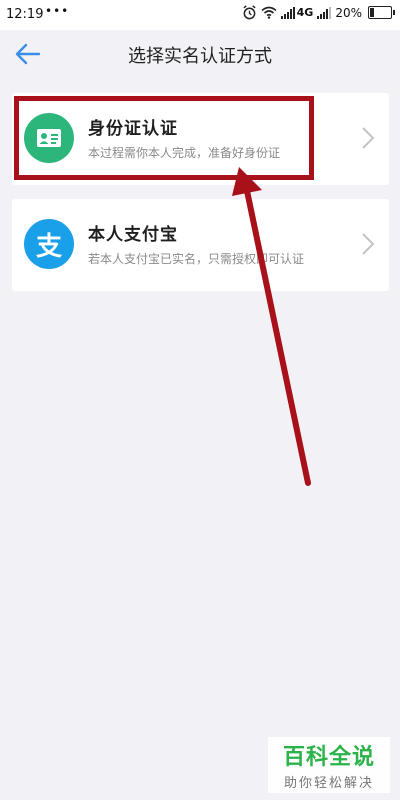  I want to click on notification-dots-icon: •••, so click(57, 11).